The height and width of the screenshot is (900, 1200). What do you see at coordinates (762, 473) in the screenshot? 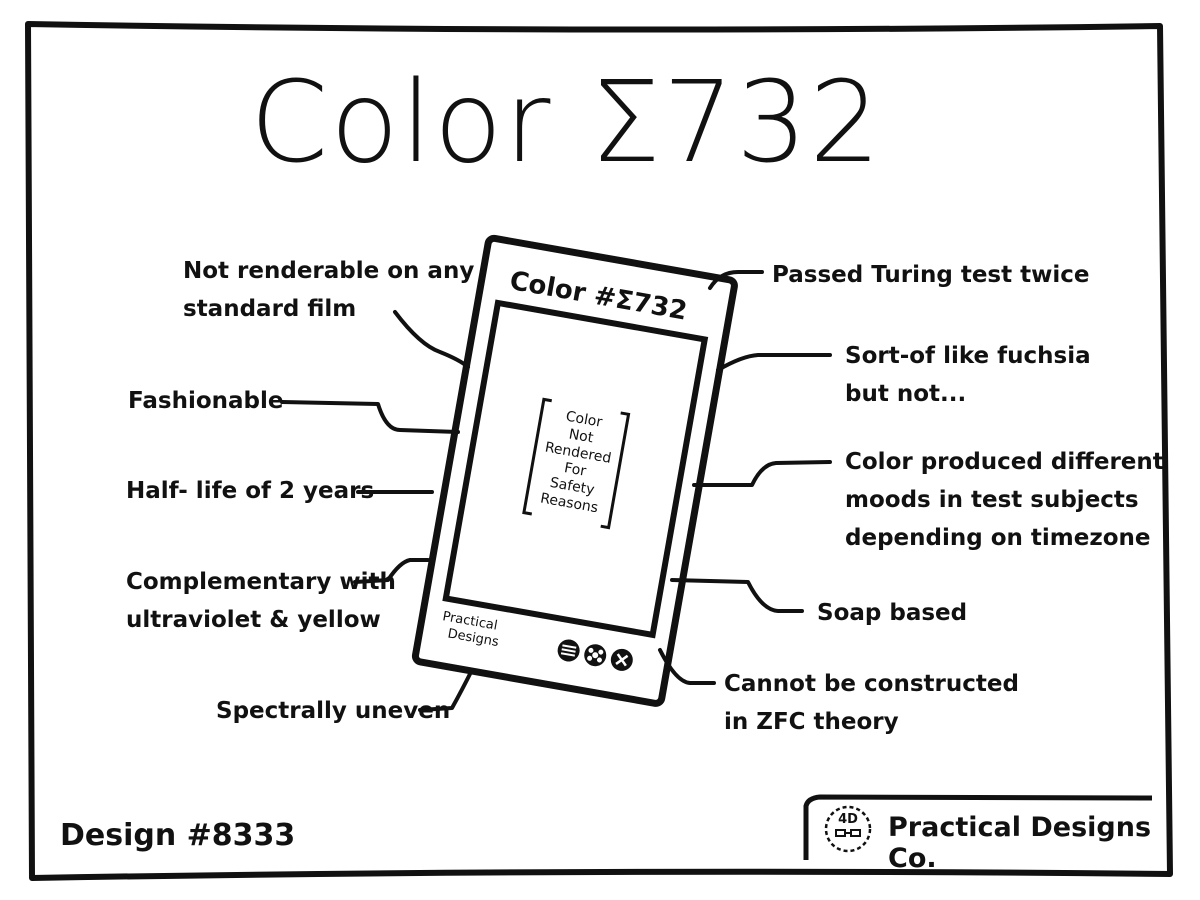
I see `connector-moods` at bounding box center [762, 473].